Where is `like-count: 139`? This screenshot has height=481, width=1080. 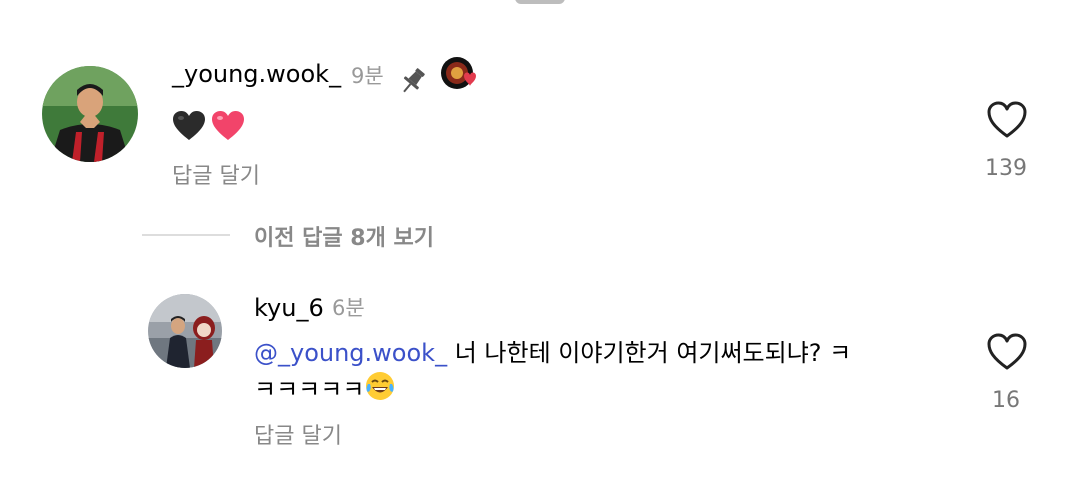 like-count: 139 is located at coordinates (1006, 168).